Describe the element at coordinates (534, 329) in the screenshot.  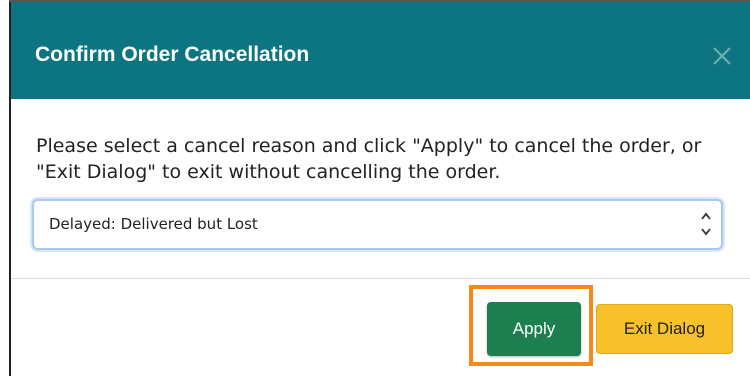
I see `apply-button: Apply` at that location.